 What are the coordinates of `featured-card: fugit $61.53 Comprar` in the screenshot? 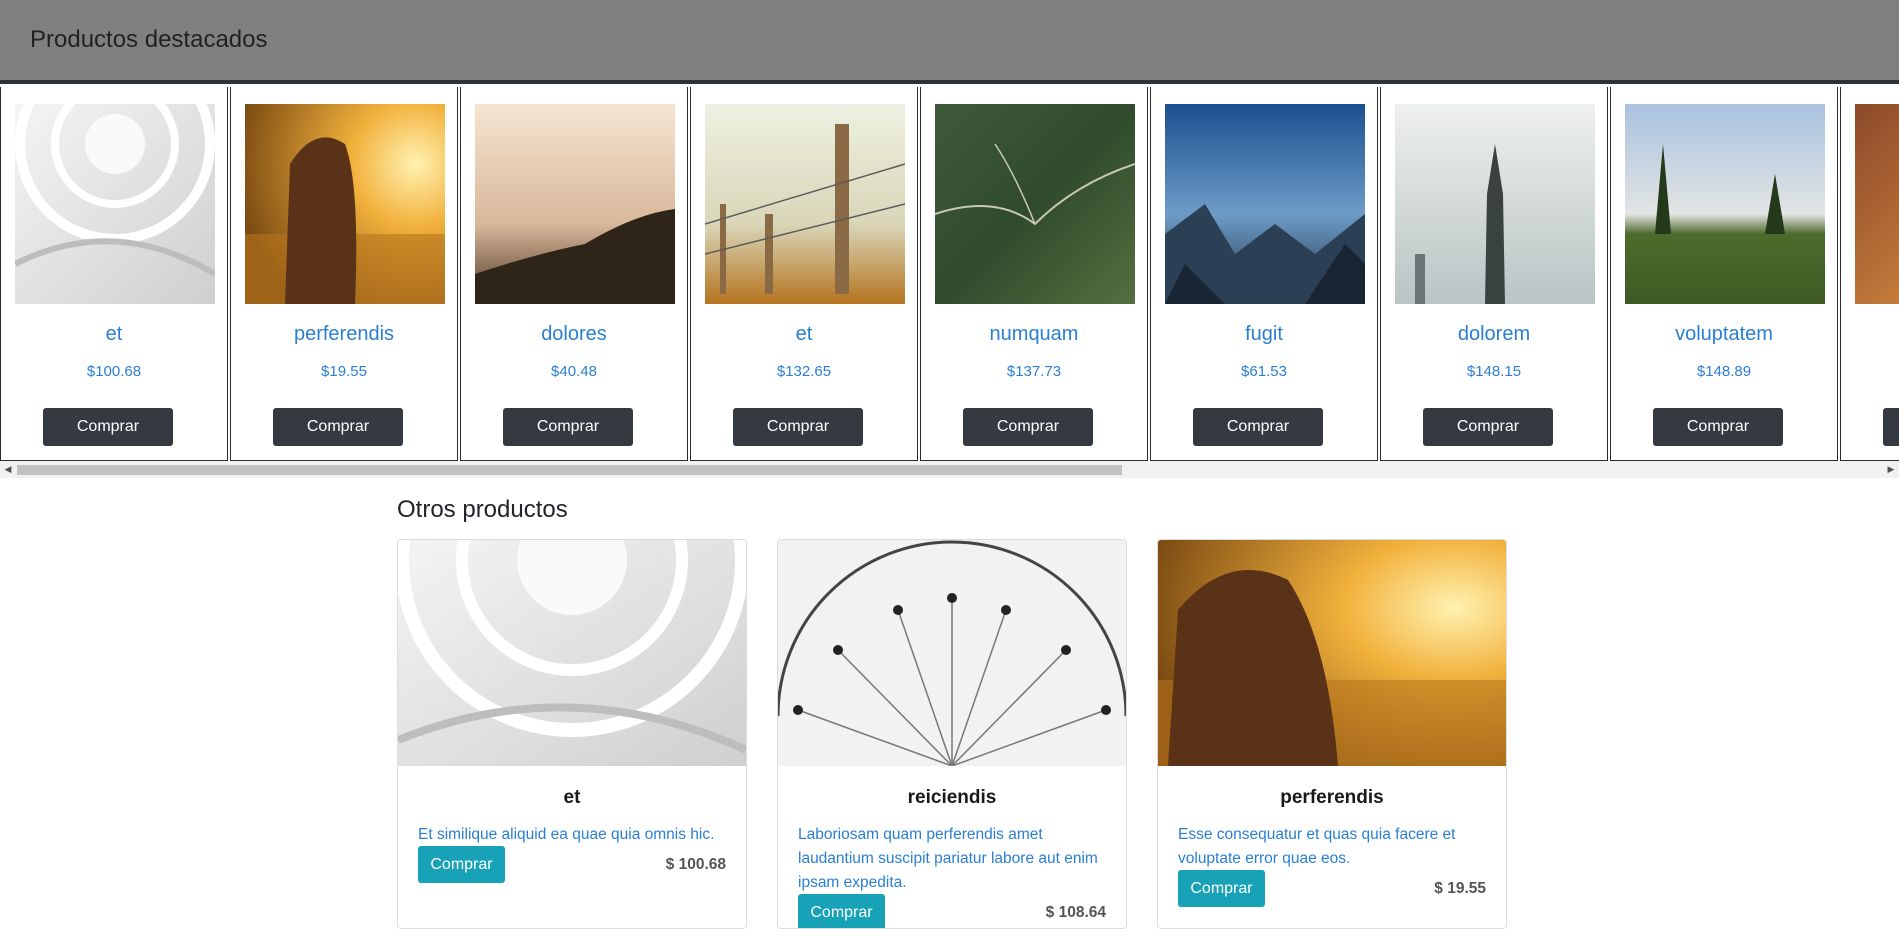 It's located at (1264, 274).